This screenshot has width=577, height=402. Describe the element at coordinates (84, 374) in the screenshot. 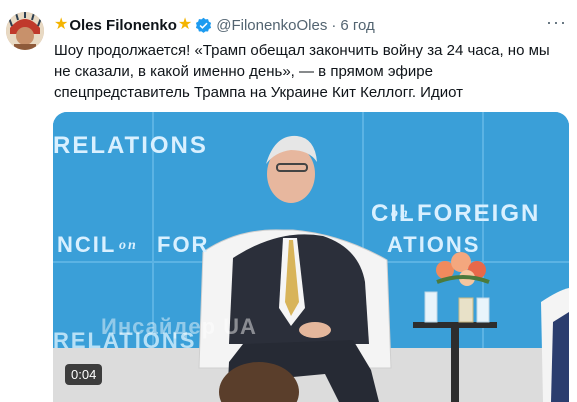

I see `video-duration: 0:04` at that location.